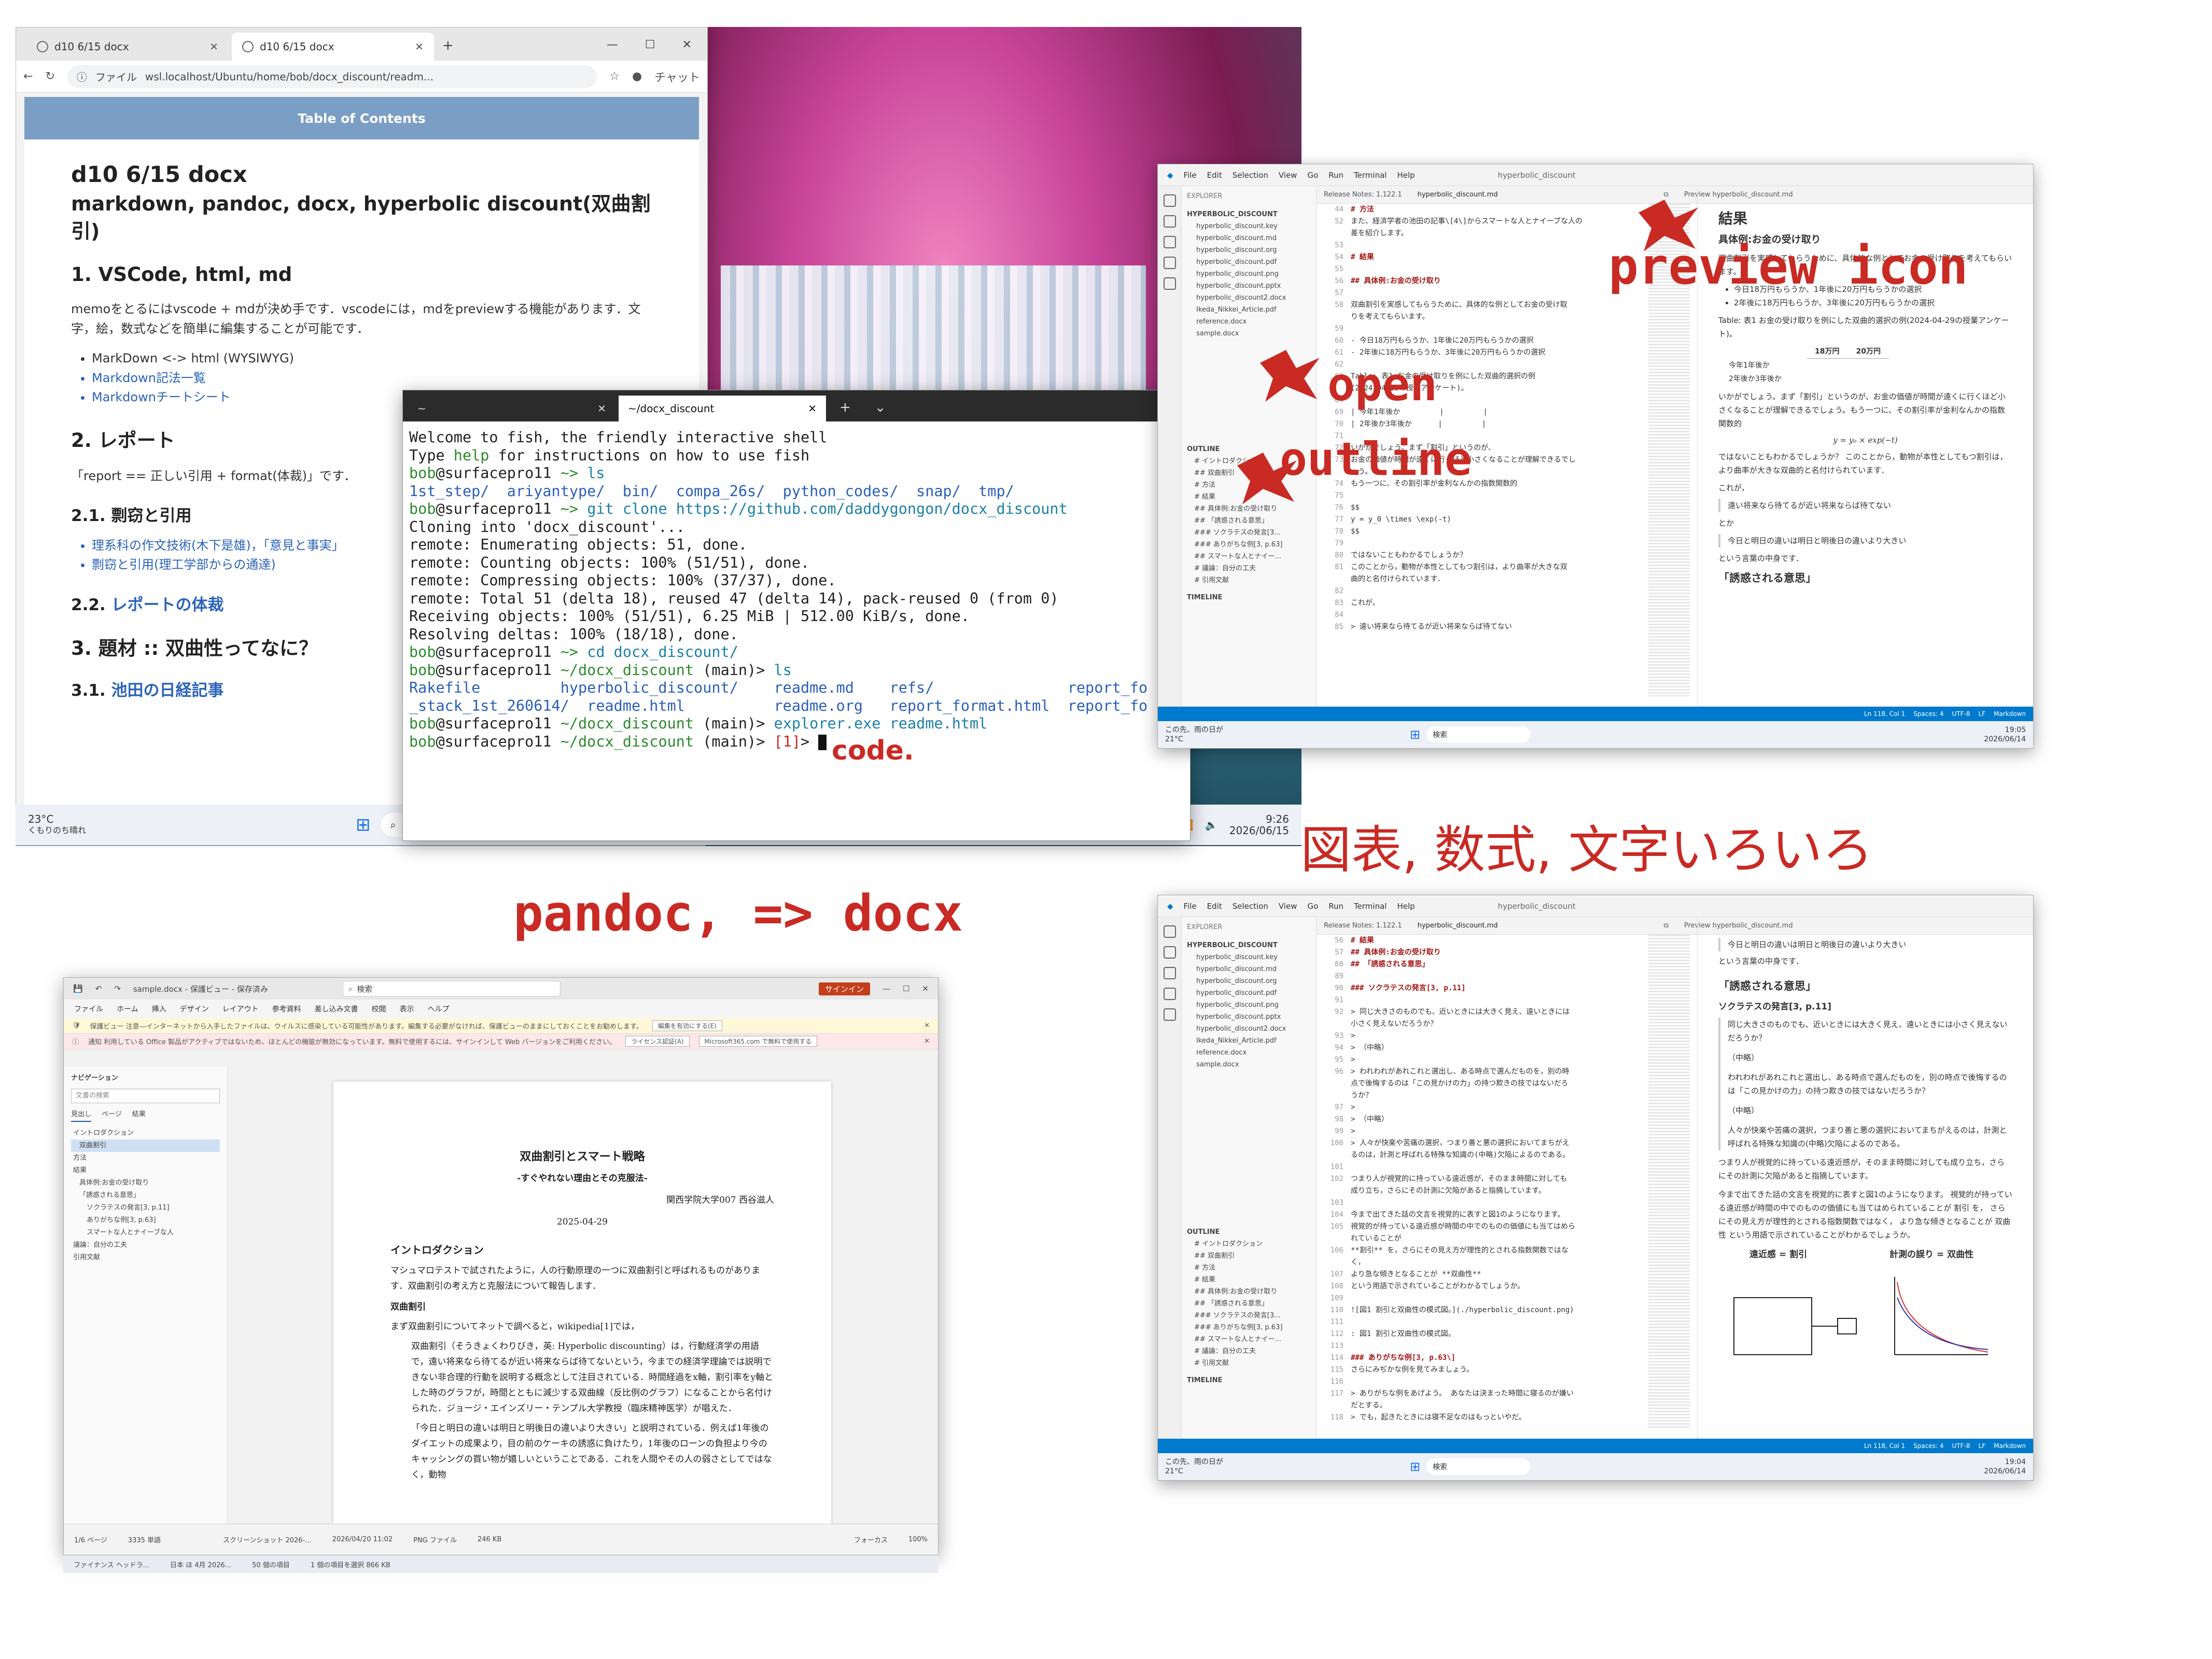 This screenshot has width=2212, height=1659. I want to click on browser-tab: d10 6/15 docx ✕, so click(127, 47).